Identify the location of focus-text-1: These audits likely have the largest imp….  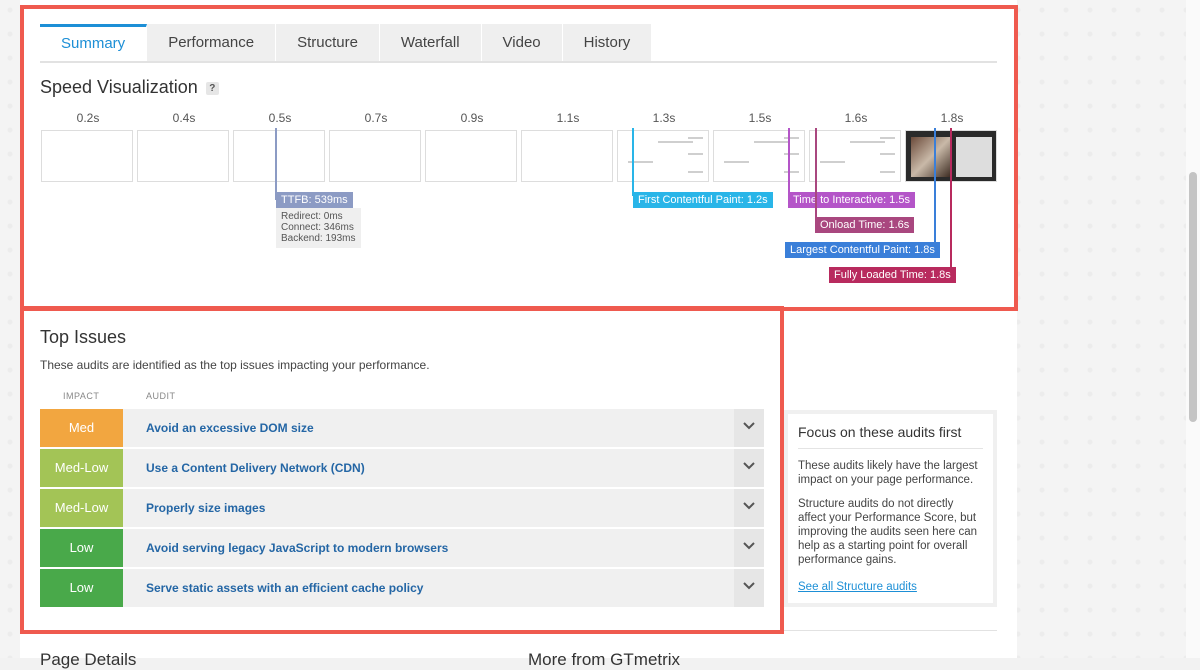
(888, 473).